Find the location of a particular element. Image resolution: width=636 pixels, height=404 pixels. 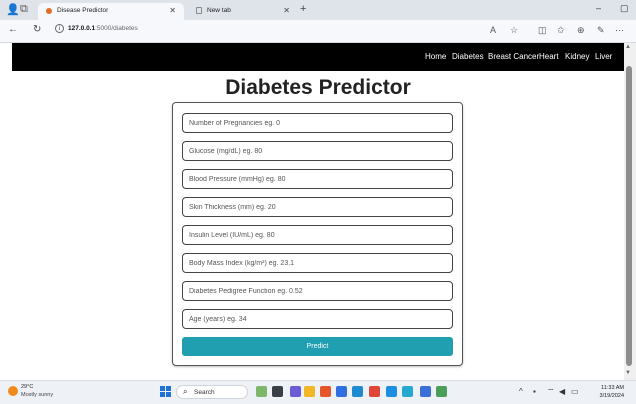

more-options-icon: ⋯ is located at coordinates (619, 30).